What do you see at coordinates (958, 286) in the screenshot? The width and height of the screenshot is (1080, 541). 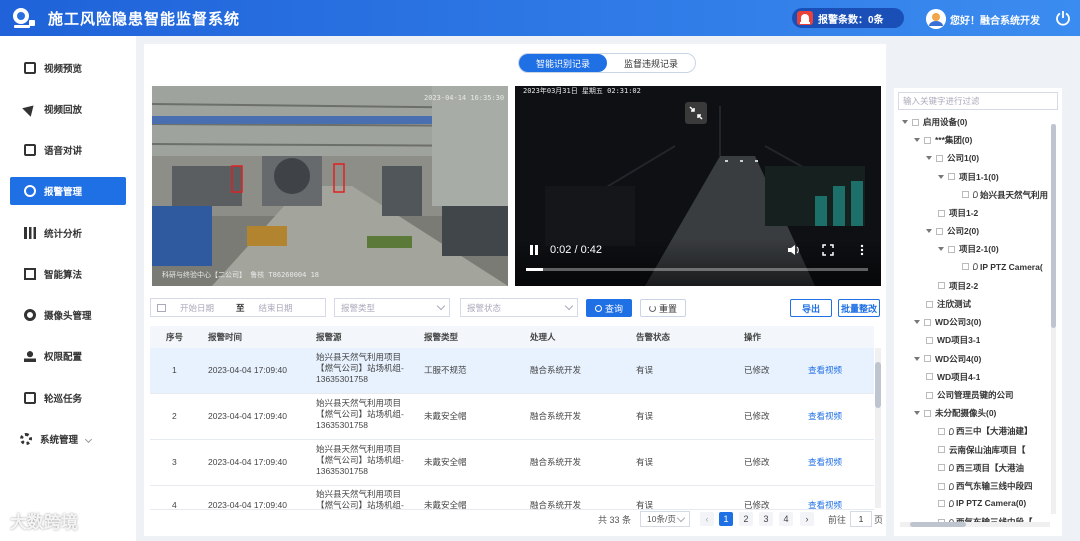 I see `tree-node: 项目2-2` at bounding box center [958, 286].